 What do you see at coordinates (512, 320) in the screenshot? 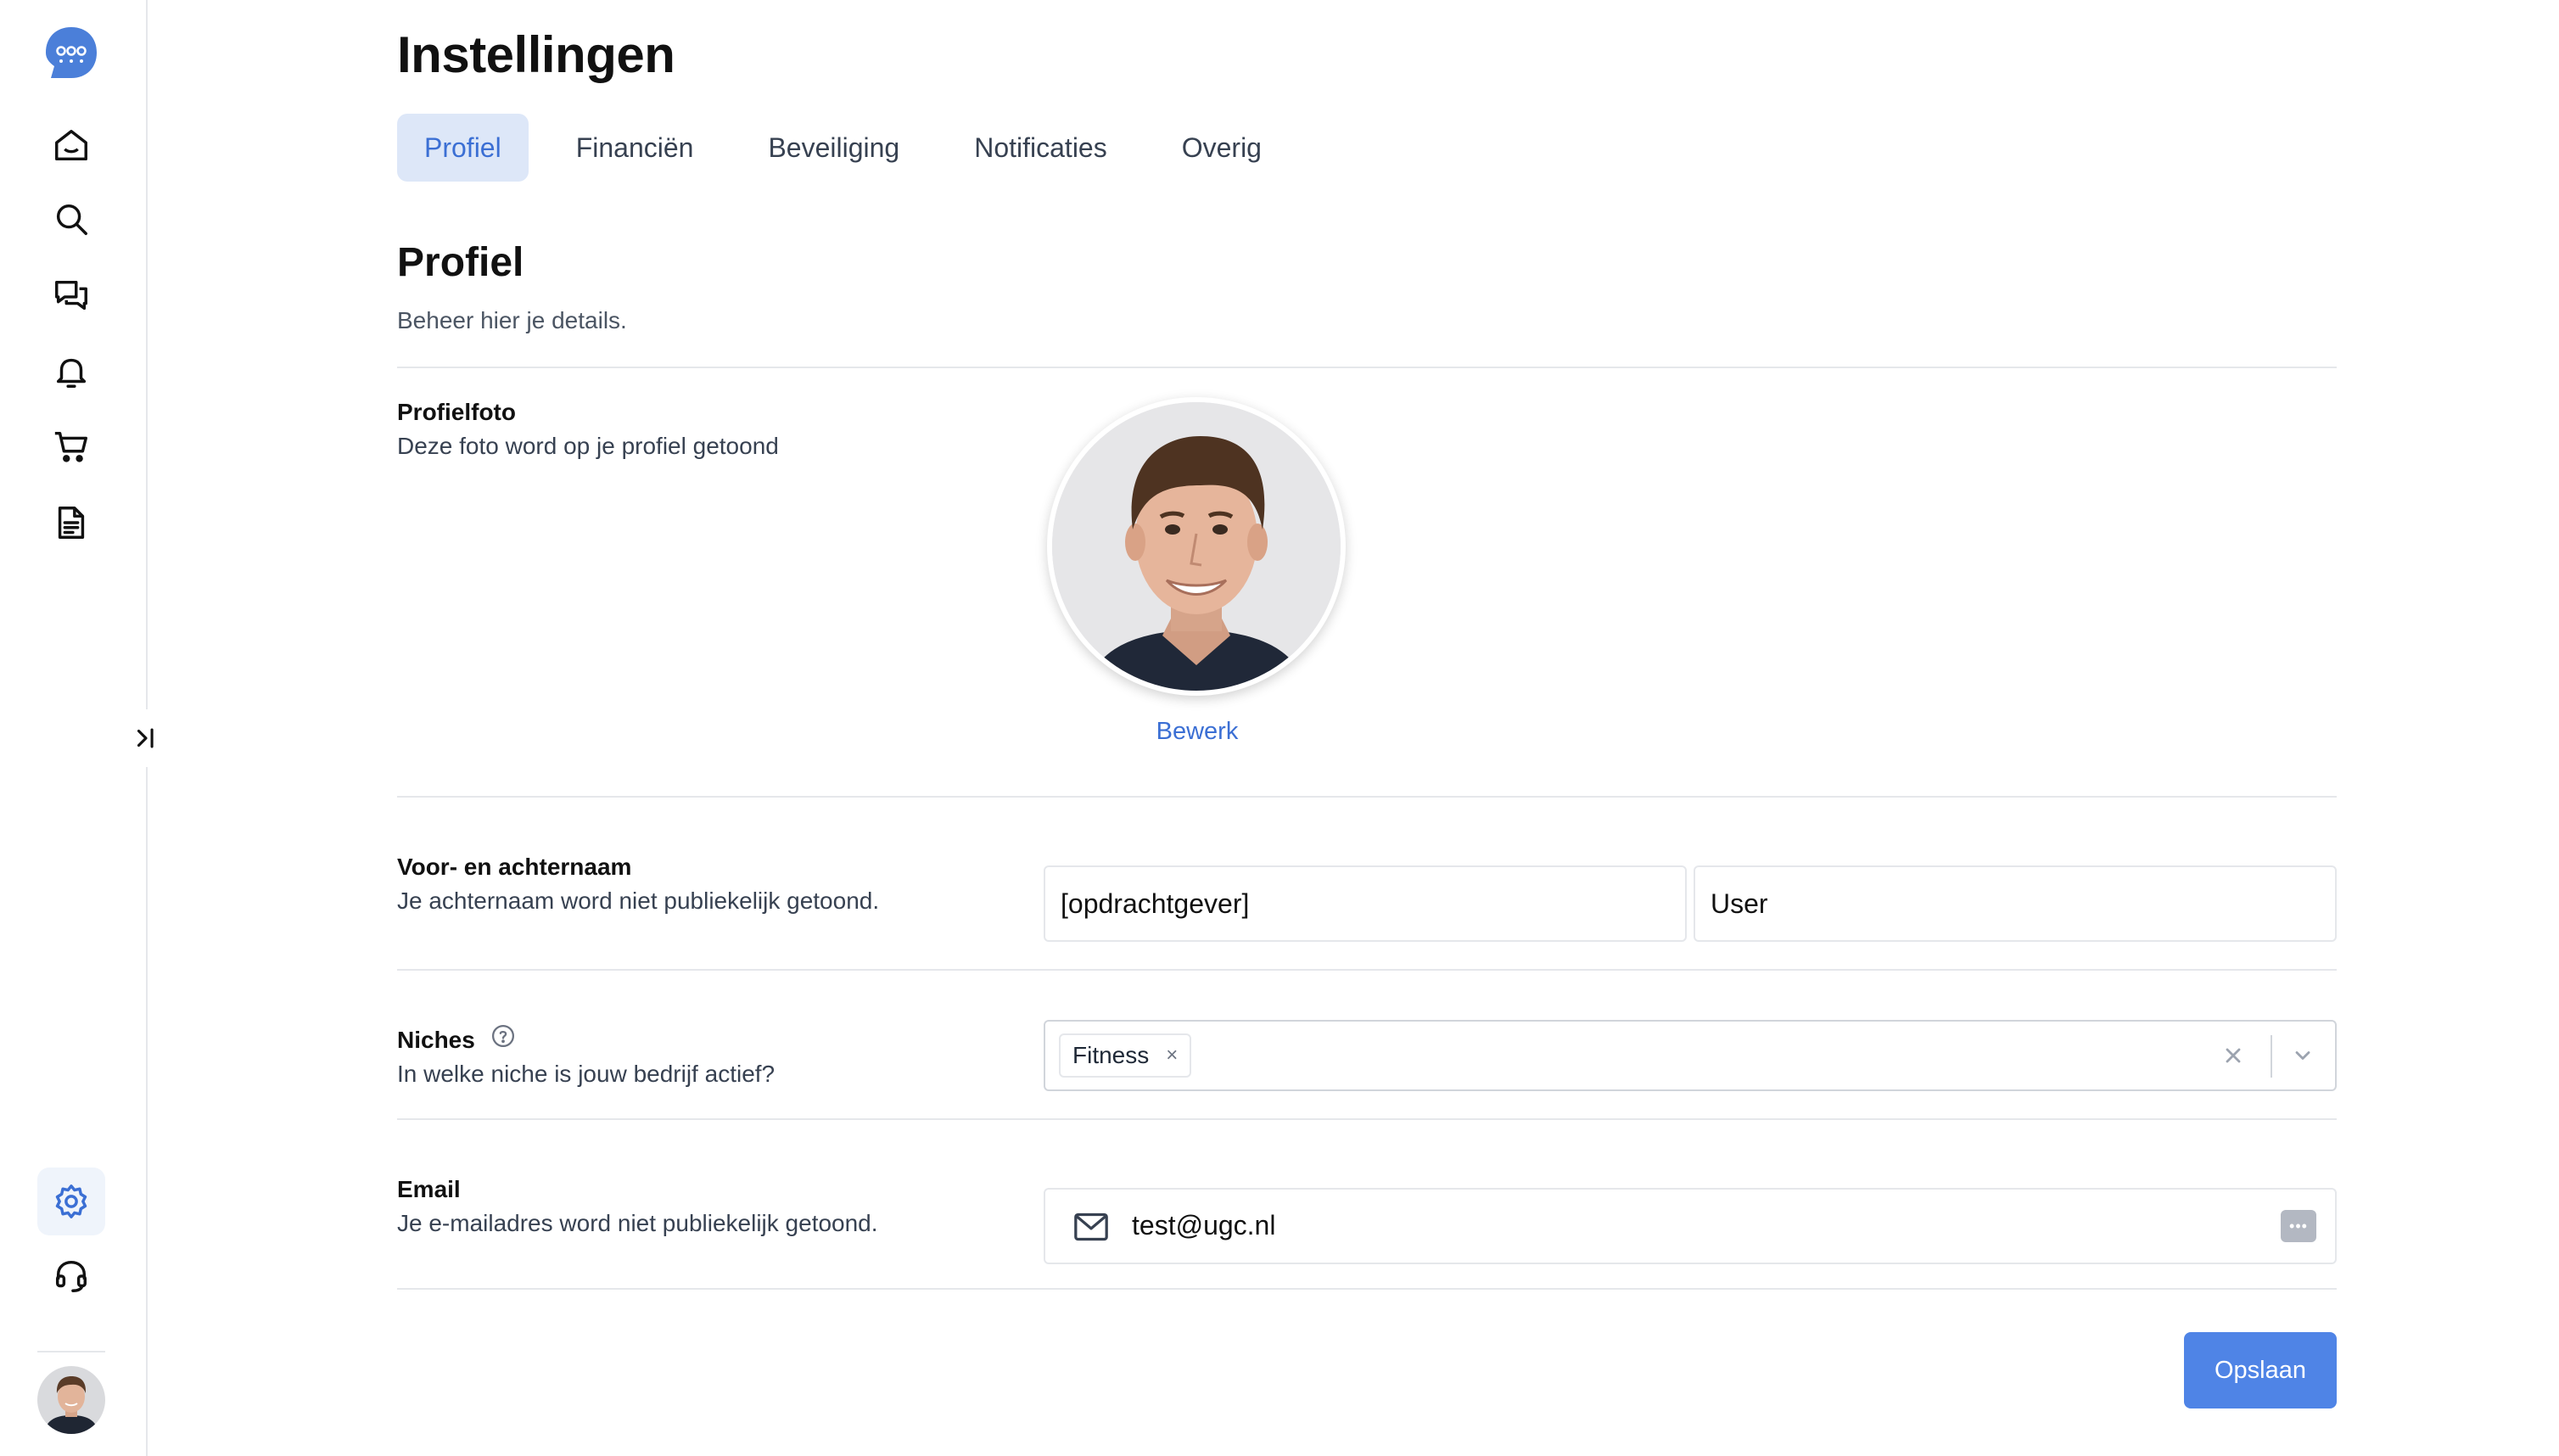
I see `section-subtitle: Beheer hier je details.` at bounding box center [512, 320].